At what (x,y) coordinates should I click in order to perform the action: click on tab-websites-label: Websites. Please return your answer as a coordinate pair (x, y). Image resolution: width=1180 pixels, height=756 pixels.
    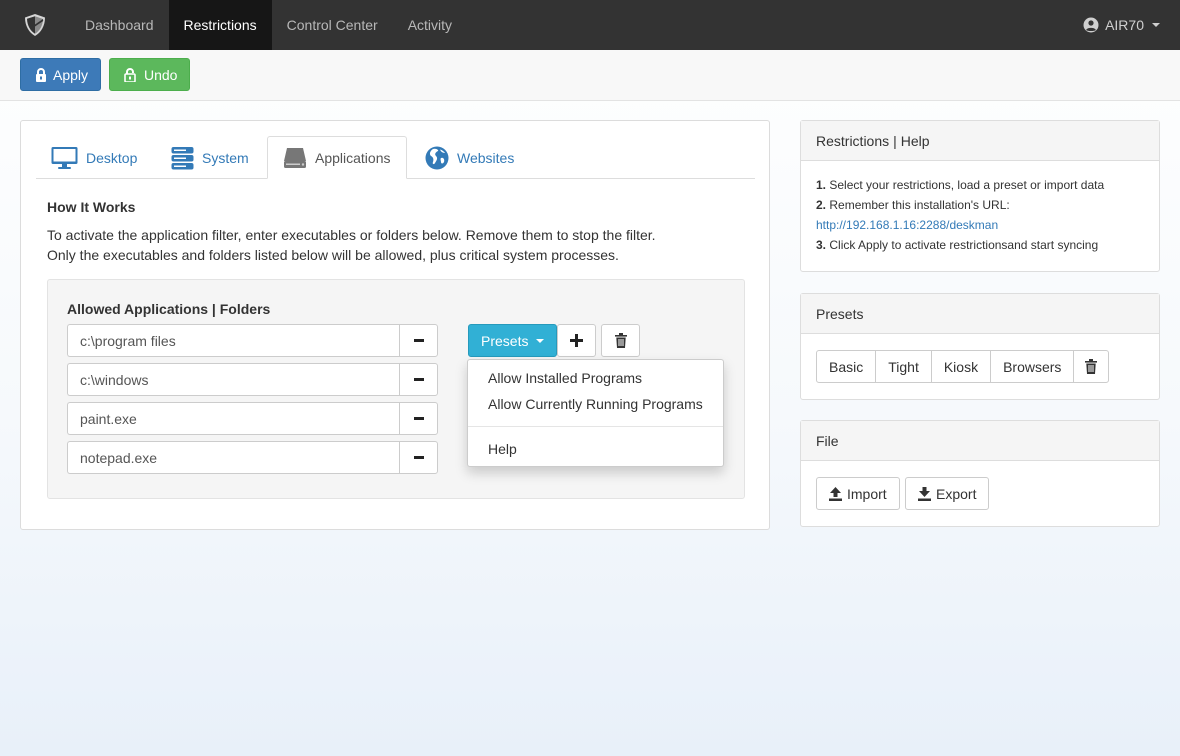
    Looking at the image, I should click on (486, 157).